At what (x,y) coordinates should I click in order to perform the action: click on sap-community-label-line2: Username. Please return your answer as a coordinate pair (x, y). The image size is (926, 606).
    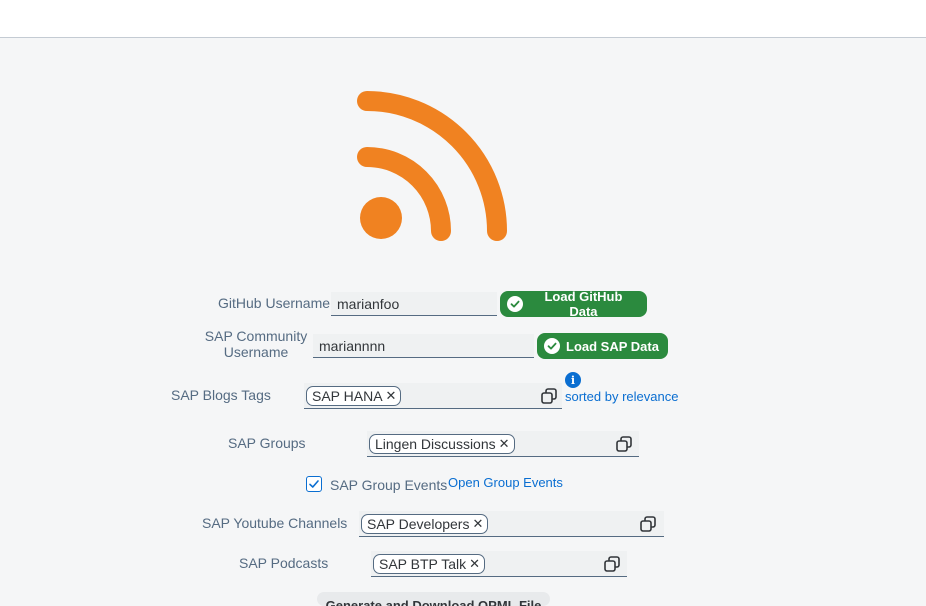
    Looking at the image, I should click on (256, 352).